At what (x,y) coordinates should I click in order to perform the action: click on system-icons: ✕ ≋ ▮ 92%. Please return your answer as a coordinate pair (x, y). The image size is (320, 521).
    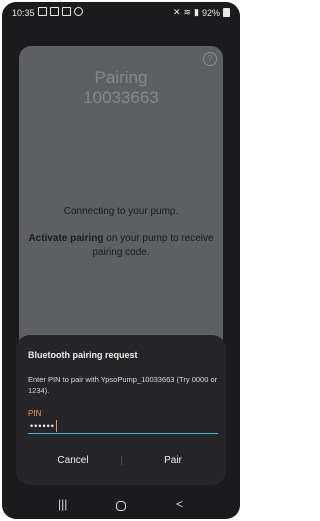
    Looking at the image, I should click on (201, 12).